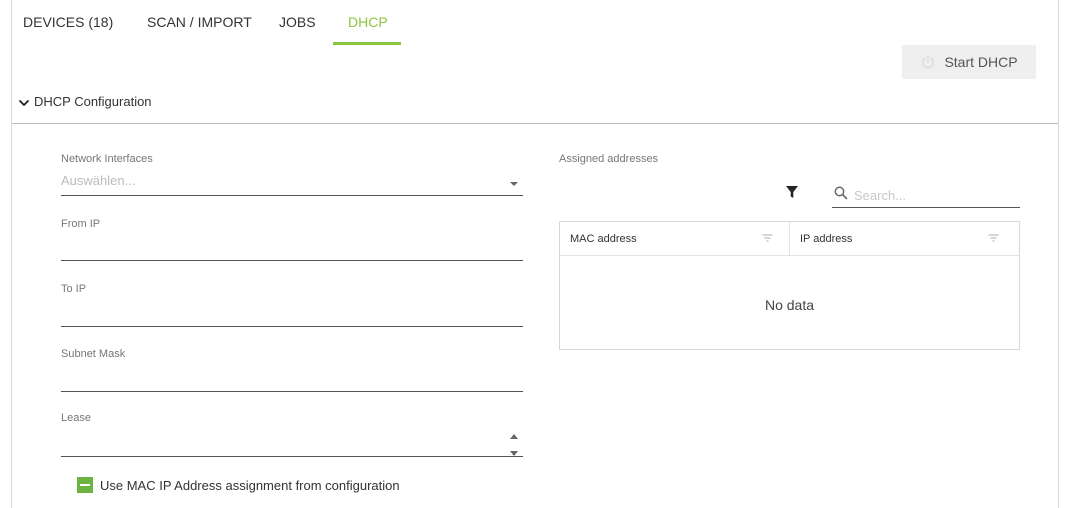  Describe the element at coordinates (199, 22) in the screenshot. I see `tab-scan-import: SCAN / IMPORT` at that location.